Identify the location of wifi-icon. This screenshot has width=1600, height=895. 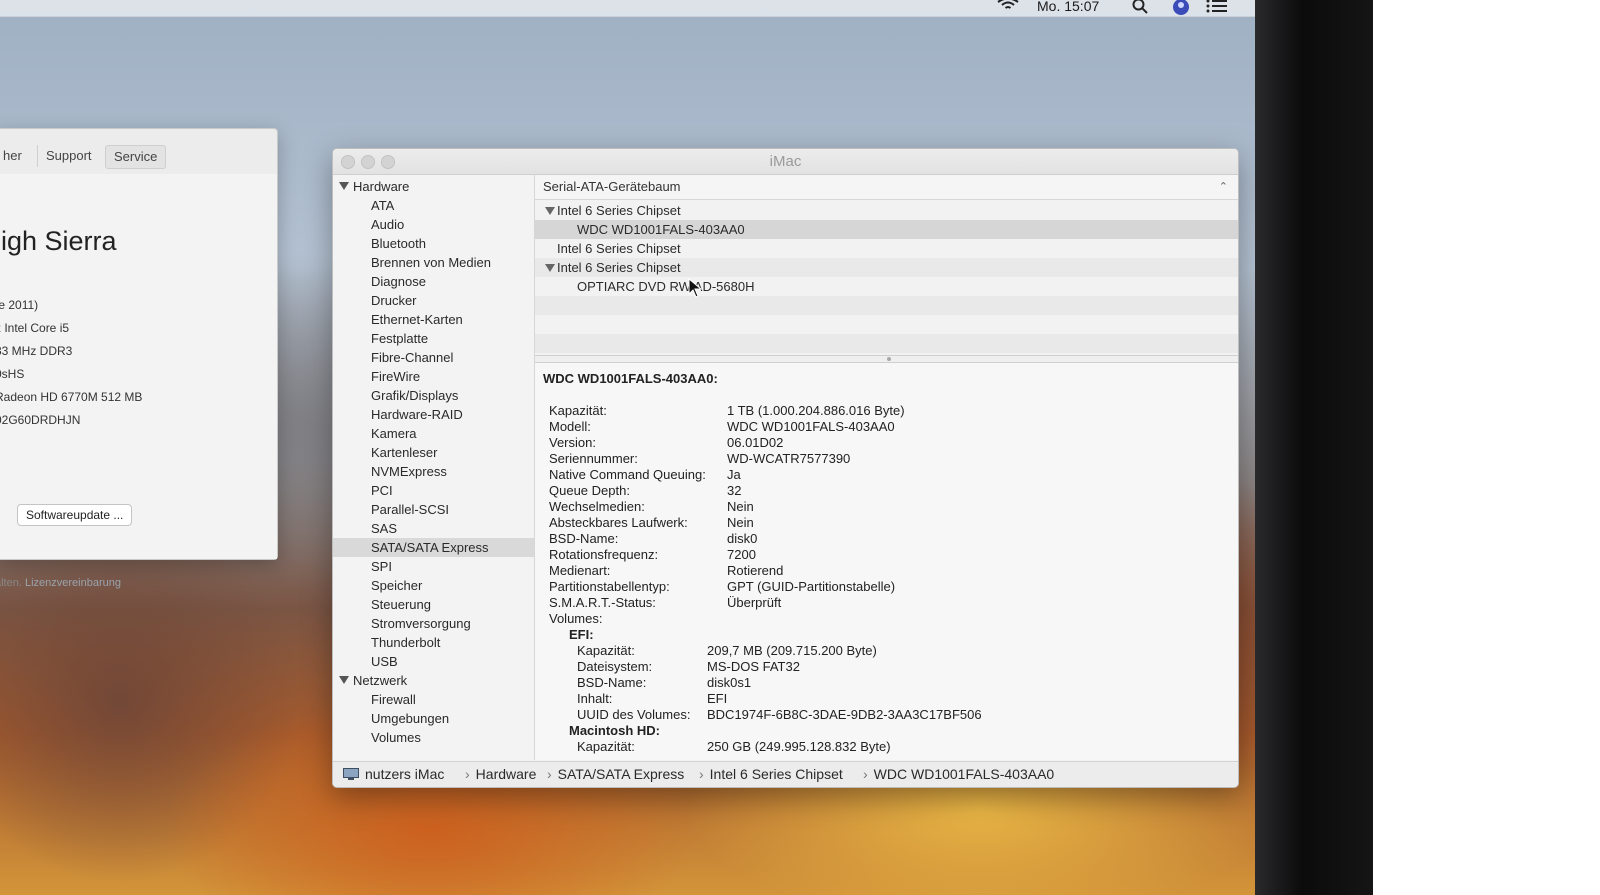
(1008, 6).